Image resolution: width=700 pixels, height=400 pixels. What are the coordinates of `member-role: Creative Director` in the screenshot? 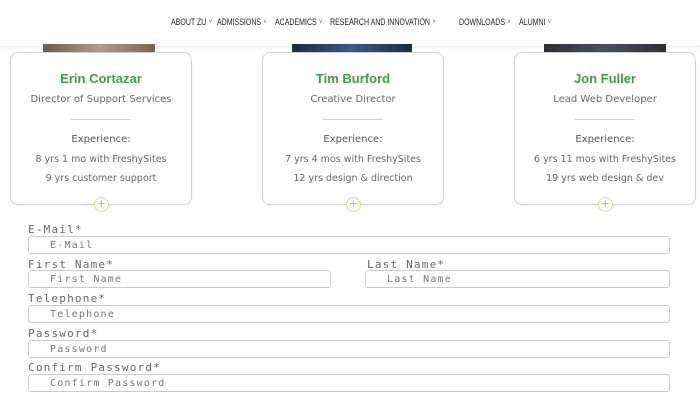 It's located at (353, 99).